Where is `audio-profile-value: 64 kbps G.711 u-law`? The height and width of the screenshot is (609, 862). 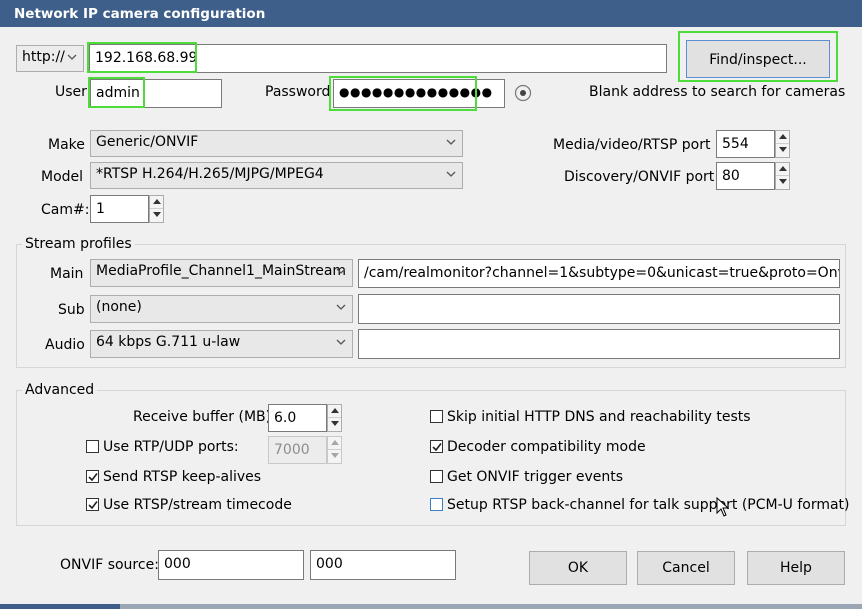 audio-profile-value: 64 kbps G.711 u-law is located at coordinates (168, 342).